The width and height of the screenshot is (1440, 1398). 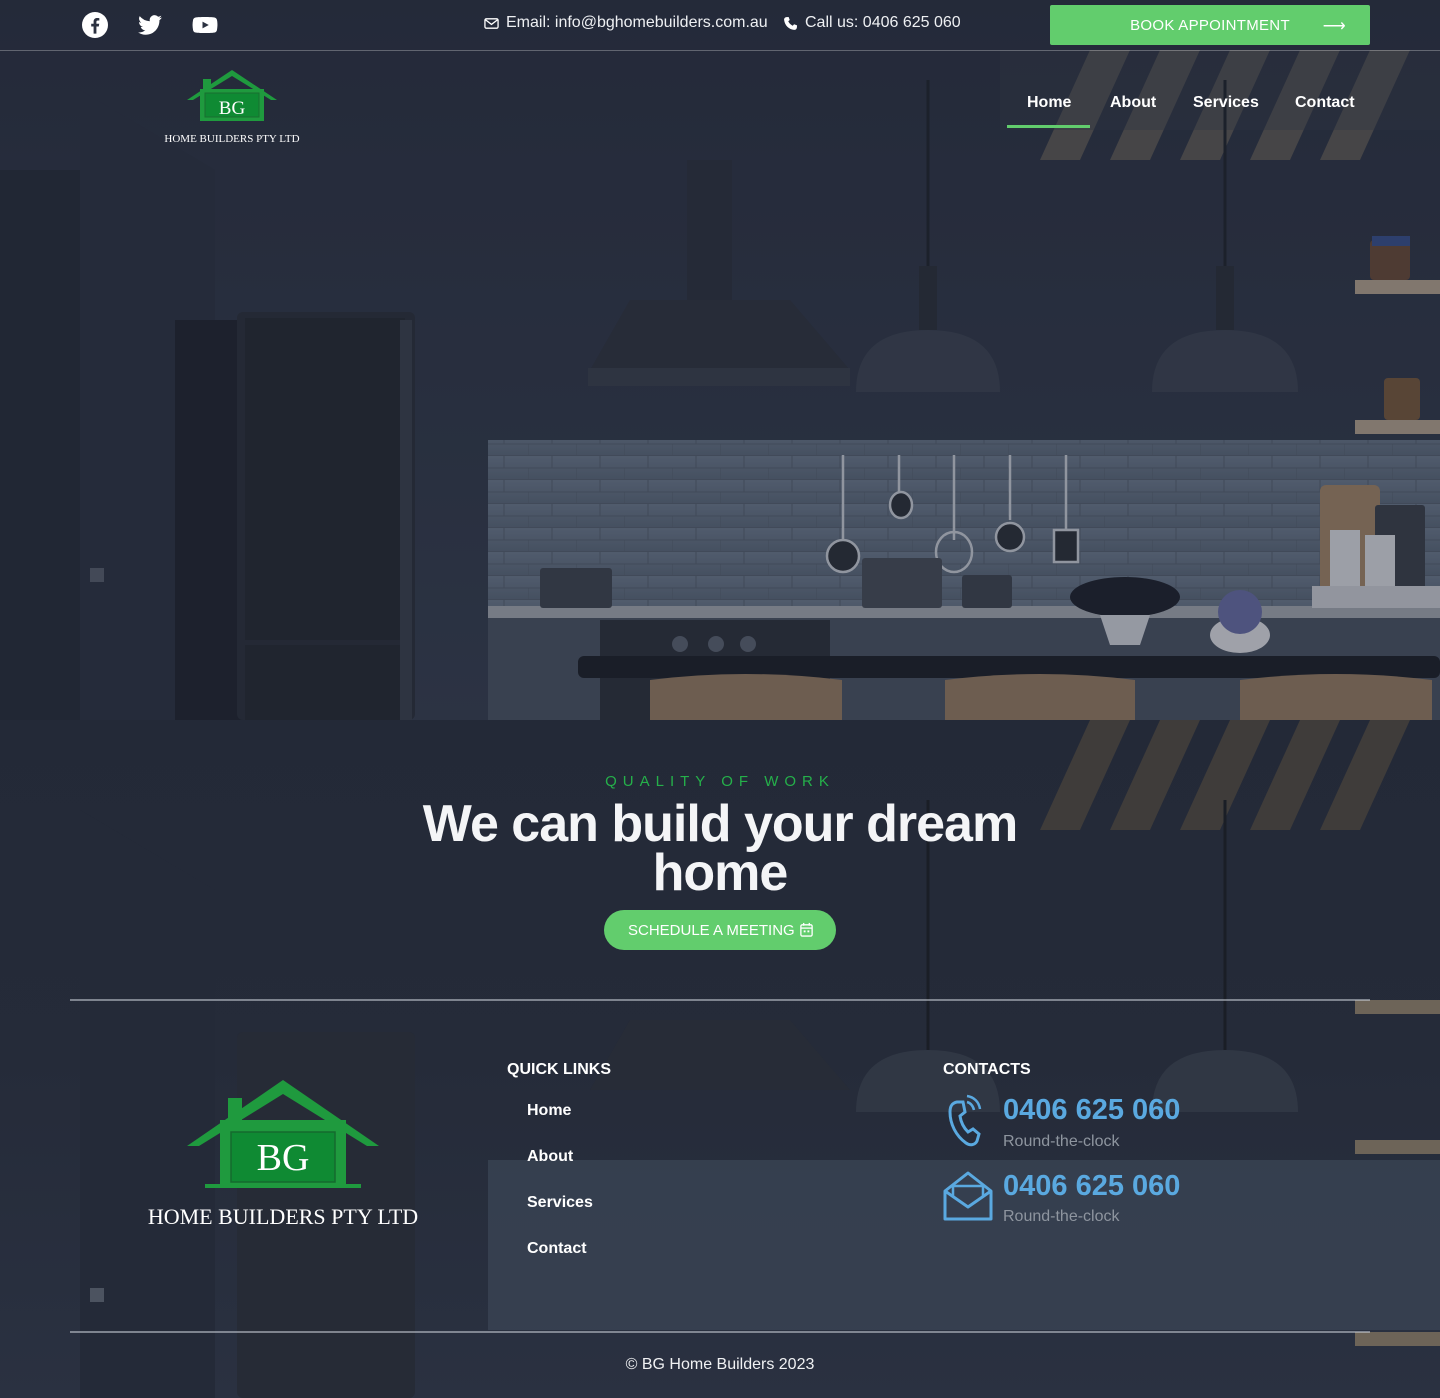 I want to click on phone-icon, so click(x=791, y=23).